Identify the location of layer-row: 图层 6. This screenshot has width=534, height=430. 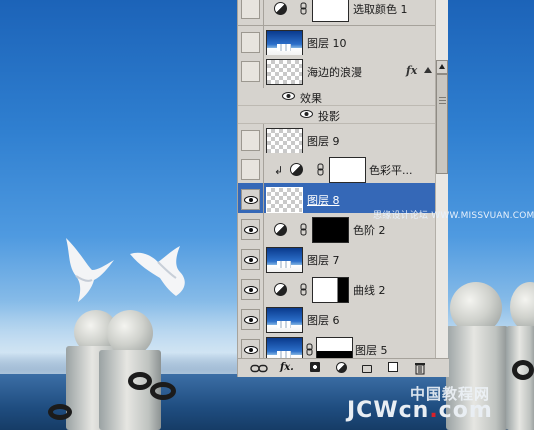
(336, 320).